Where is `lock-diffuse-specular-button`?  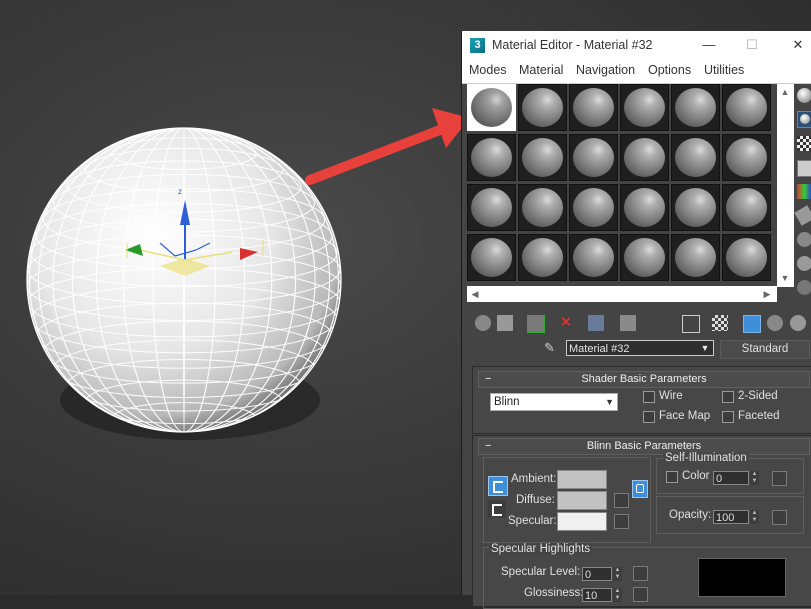
lock-diffuse-specular-button is located at coordinates (497, 509).